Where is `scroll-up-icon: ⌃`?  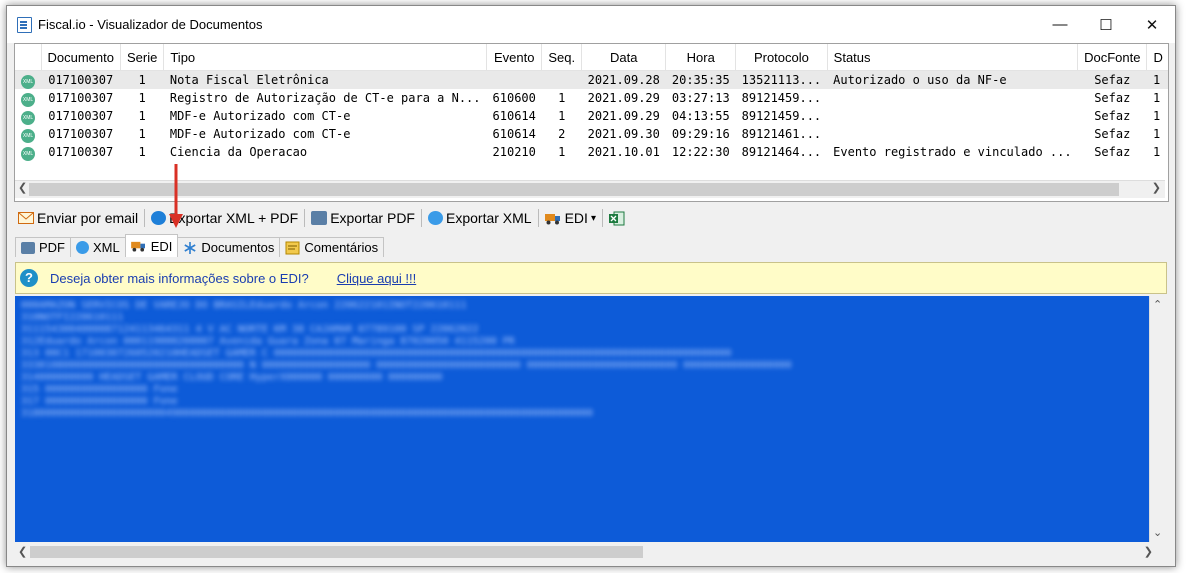
scroll-up-icon: ⌃ is located at coordinates (1157, 304).